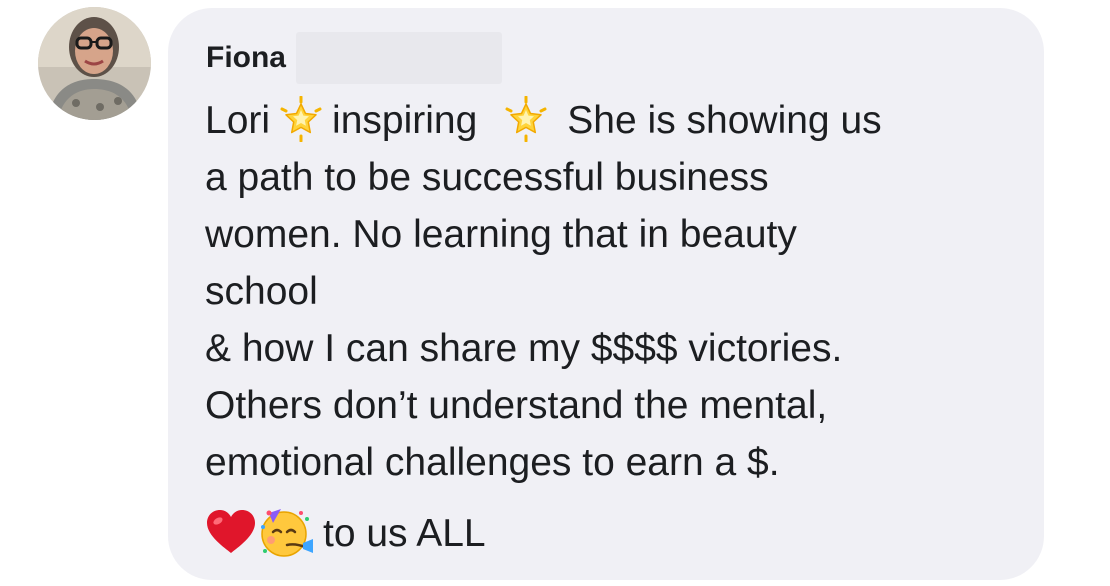 This screenshot has width=1110, height=586. What do you see at coordinates (238, 120) in the screenshot?
I see `comment-text-segment: Lori` at bounding box center [238, 120].